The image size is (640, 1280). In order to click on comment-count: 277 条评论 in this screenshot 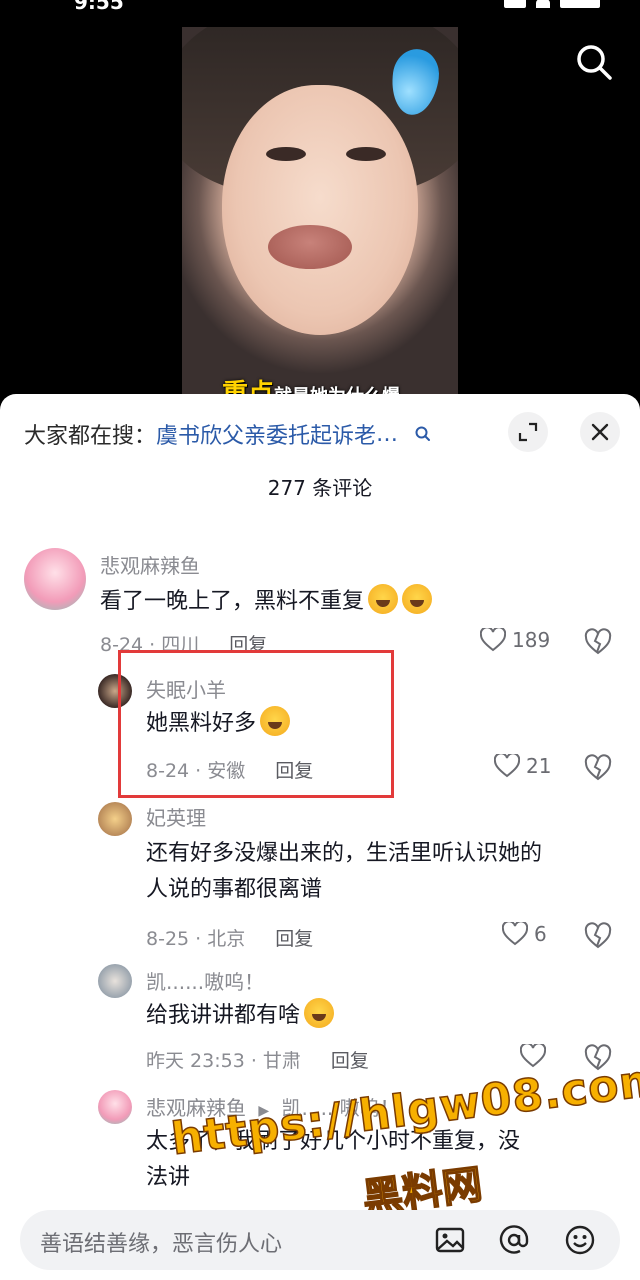, I will do `click(320, 488)`.